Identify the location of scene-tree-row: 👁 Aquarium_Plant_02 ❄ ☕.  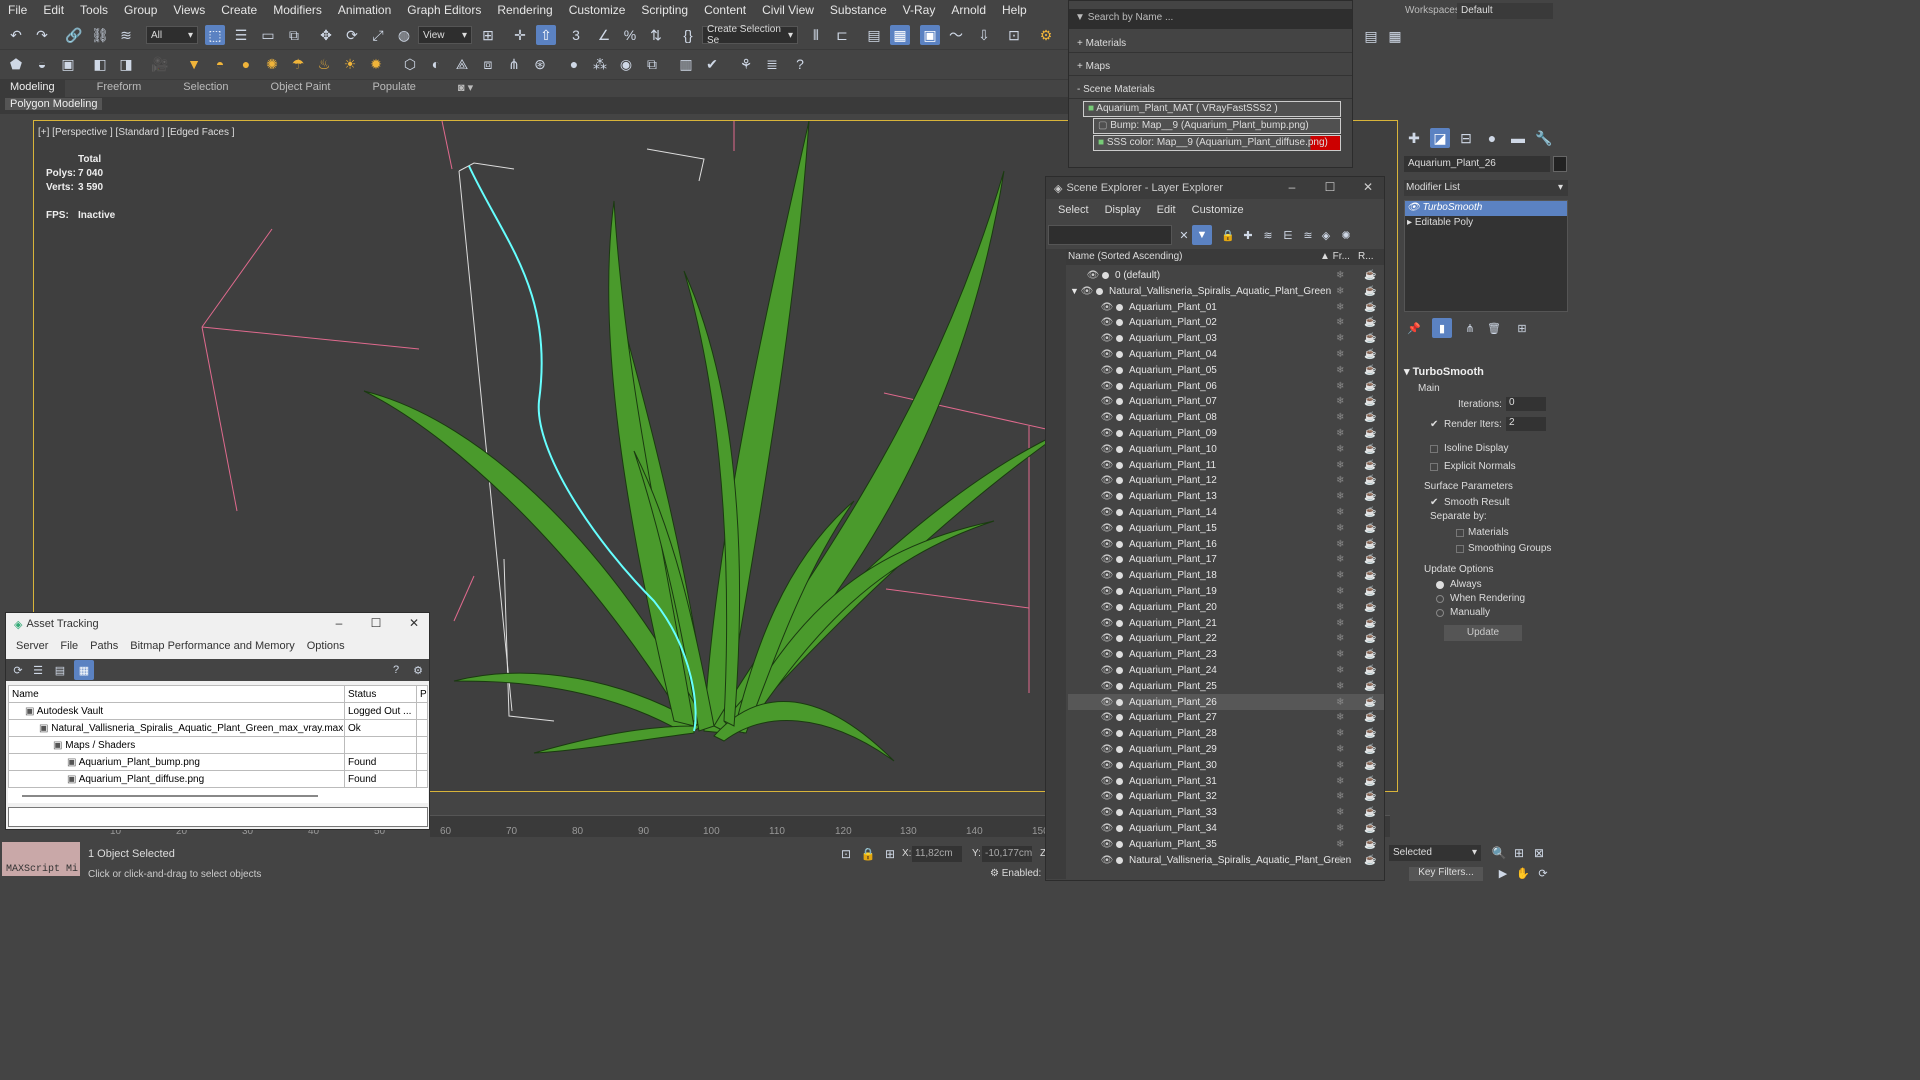
(1226, 323).